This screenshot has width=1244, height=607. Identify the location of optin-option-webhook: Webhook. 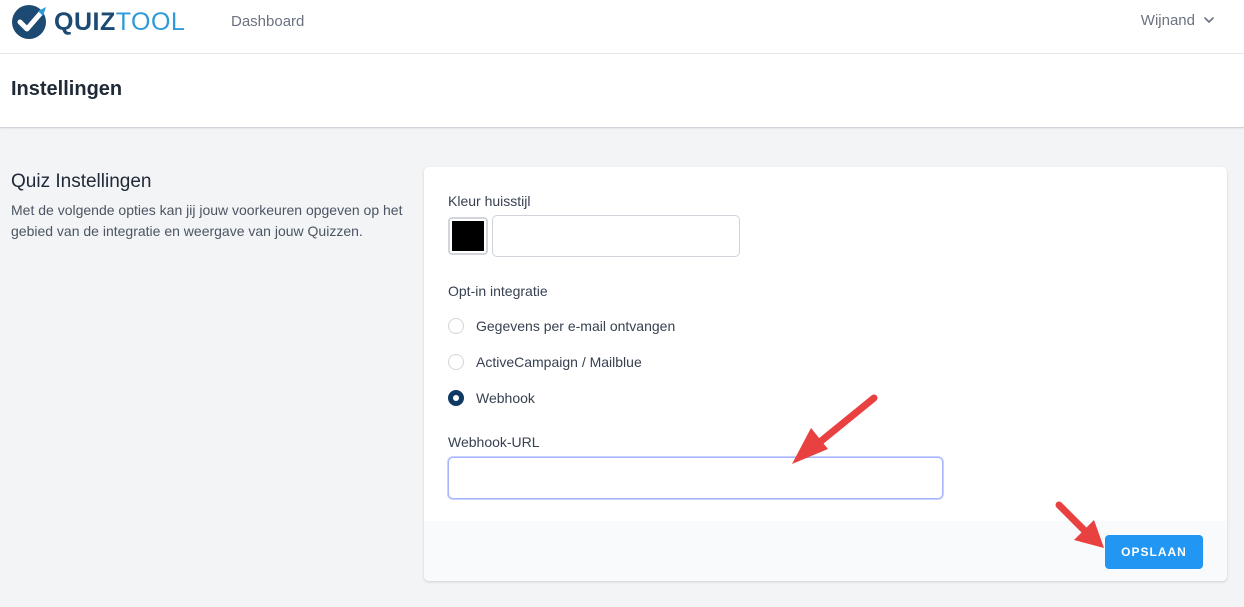
(491, 398).